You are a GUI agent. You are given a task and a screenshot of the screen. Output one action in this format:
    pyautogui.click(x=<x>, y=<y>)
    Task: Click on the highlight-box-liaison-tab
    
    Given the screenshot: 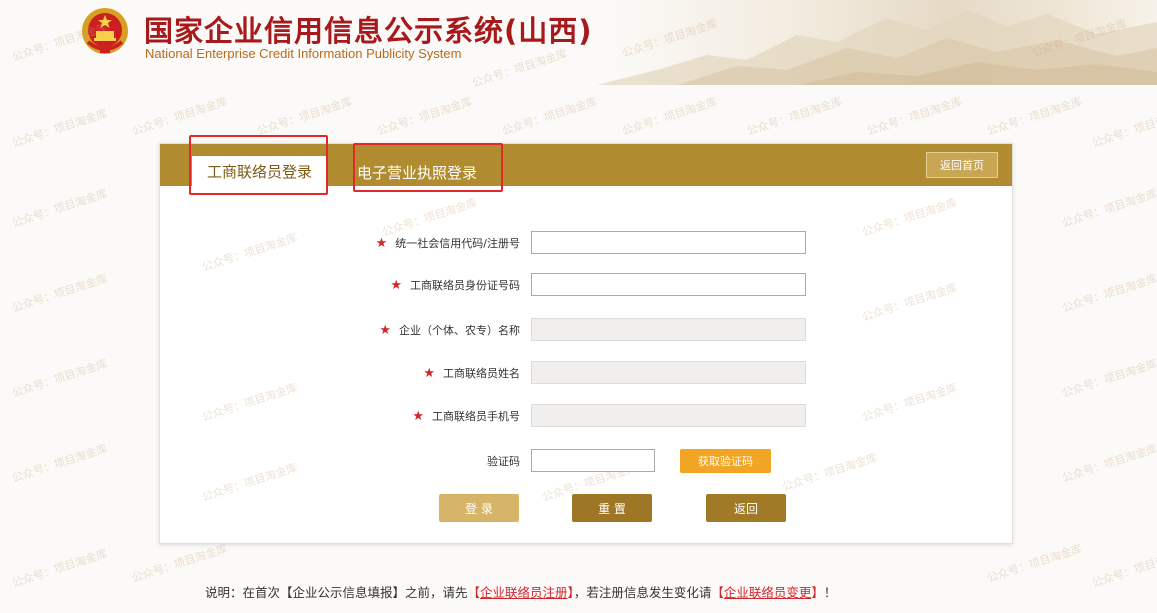 What is the action you would take?
    pyautogui.click(x=258, y=165)
    